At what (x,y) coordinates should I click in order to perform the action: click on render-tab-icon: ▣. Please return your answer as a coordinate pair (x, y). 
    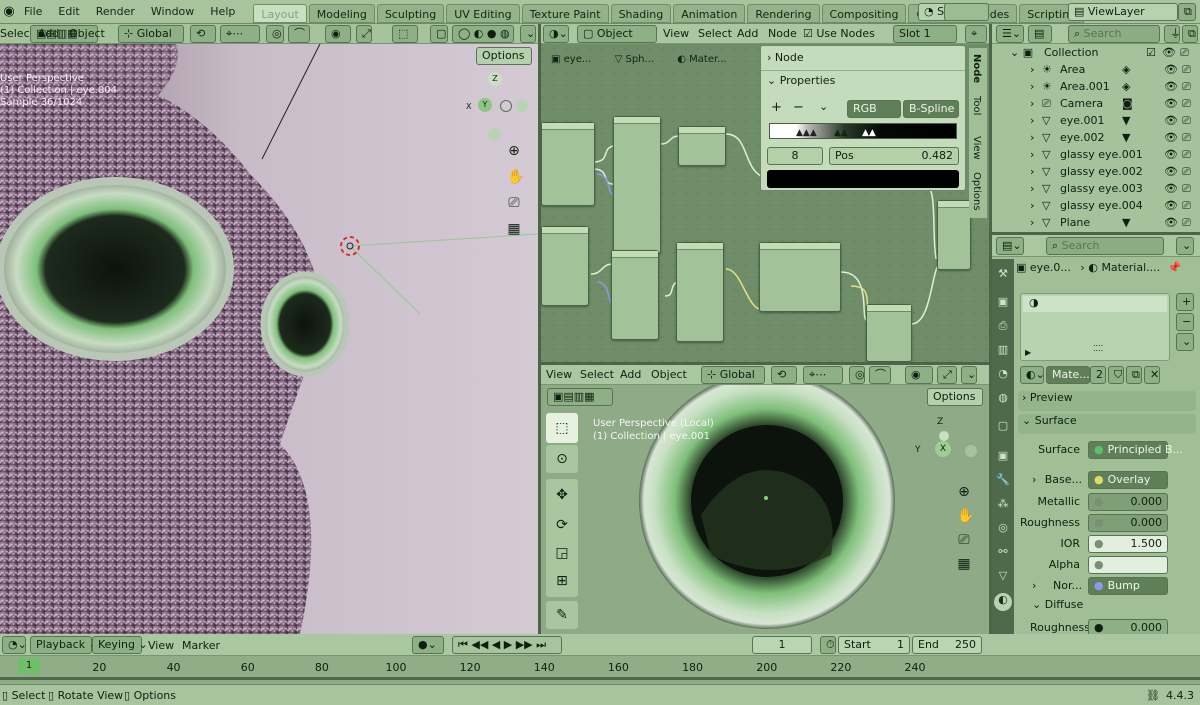
    Looking at the image, I should click on (1003, 302).